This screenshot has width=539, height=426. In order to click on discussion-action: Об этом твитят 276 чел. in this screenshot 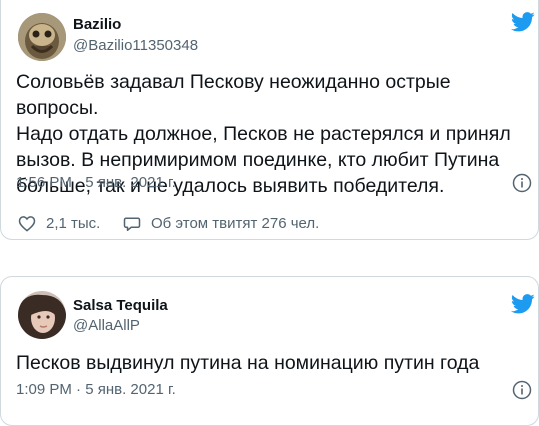, I will do `click(221, 223)`.